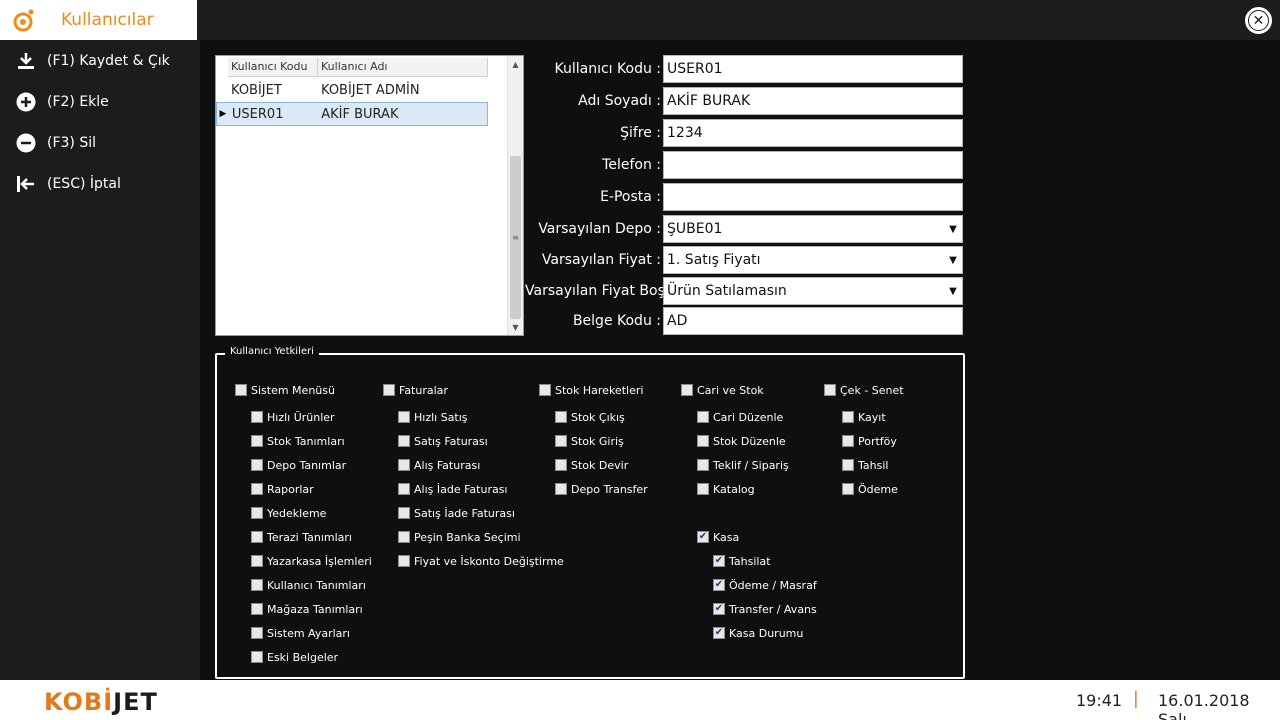 The height and width of the screenshot is (720, 1280). Describe the element at coordinates (865, 465) in the screenshot. I see `checkbox-item: Tahsil` at that location.